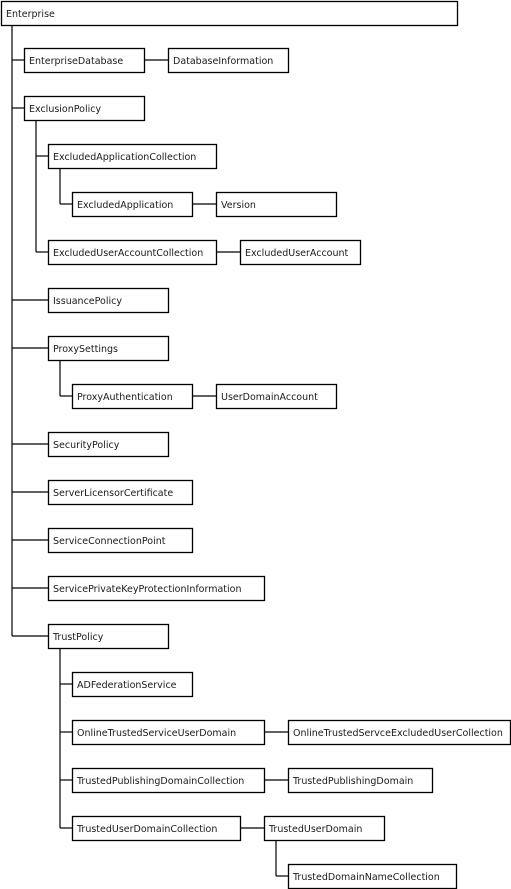 Image resolution: width=511 pixels, height=889 pixels. Describe the element at coordinates (113, 493) in the screenshot. I see `node-label: ServerLicensorCertificate` at that location.